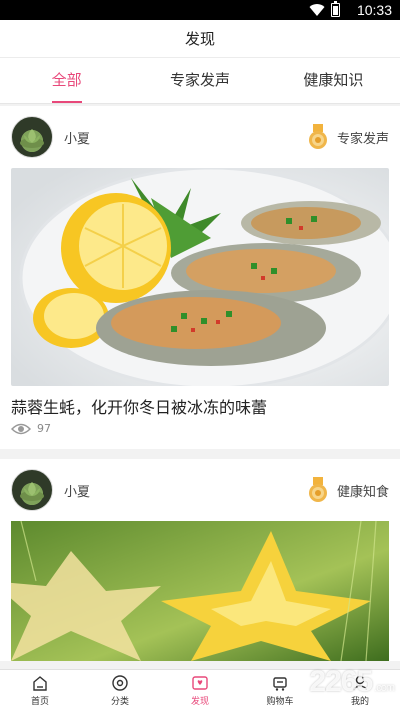  Describe the element at coordinates (200, 408) in the screenshot. I see `article-title: 蒜蓉生蚝，化开你冬日被冰冻的味蕾` at that location.